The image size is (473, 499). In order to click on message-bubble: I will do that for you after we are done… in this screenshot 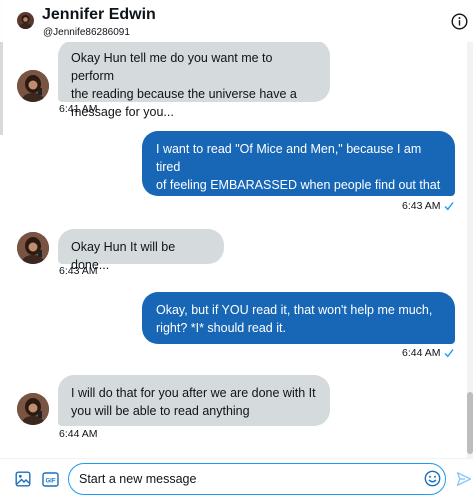, I will do `click(194, 400)`.